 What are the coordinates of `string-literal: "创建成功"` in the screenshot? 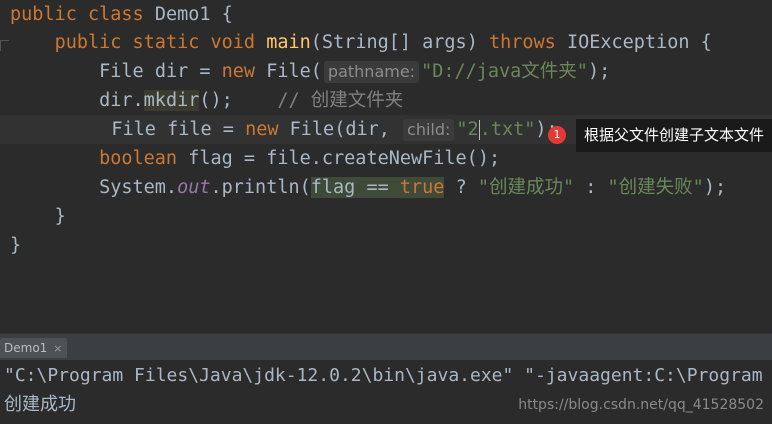 It's located at (526, 187).